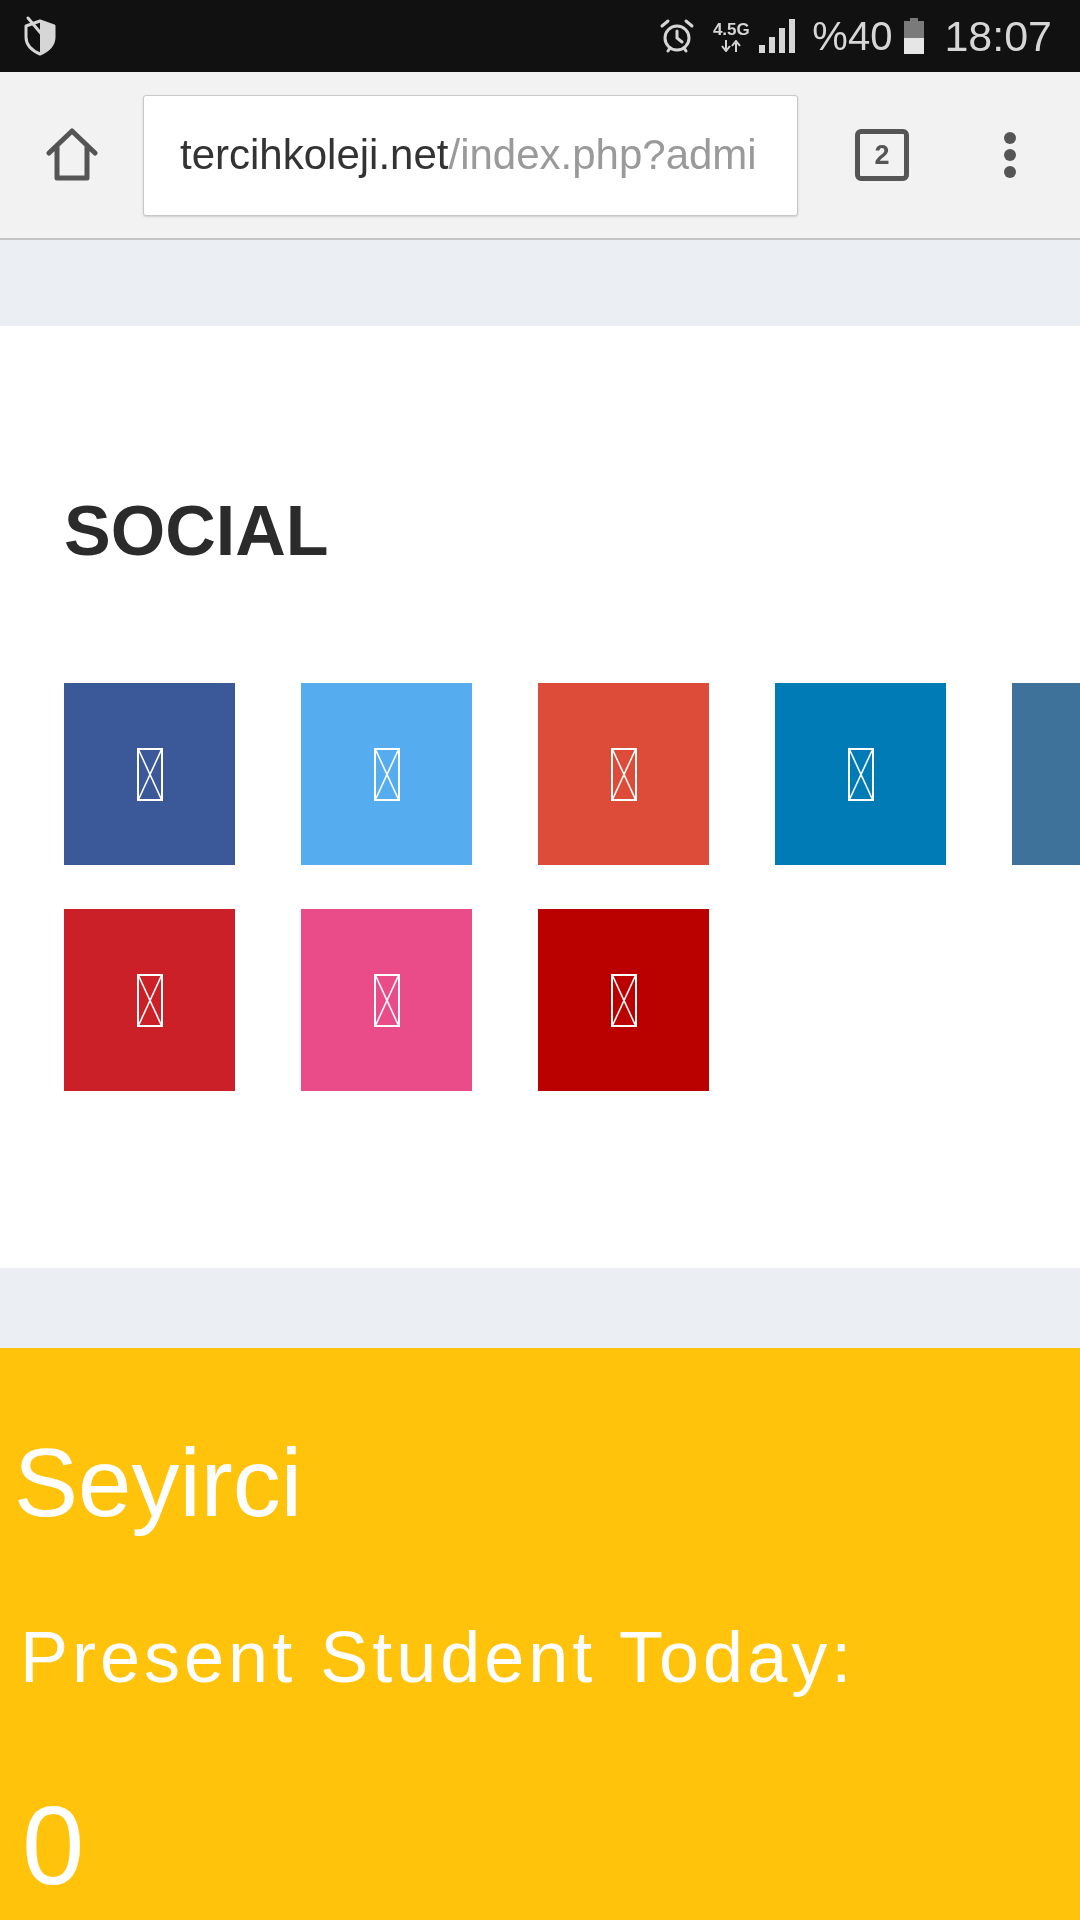  I want to click on battery-icon, so click(914, 36).